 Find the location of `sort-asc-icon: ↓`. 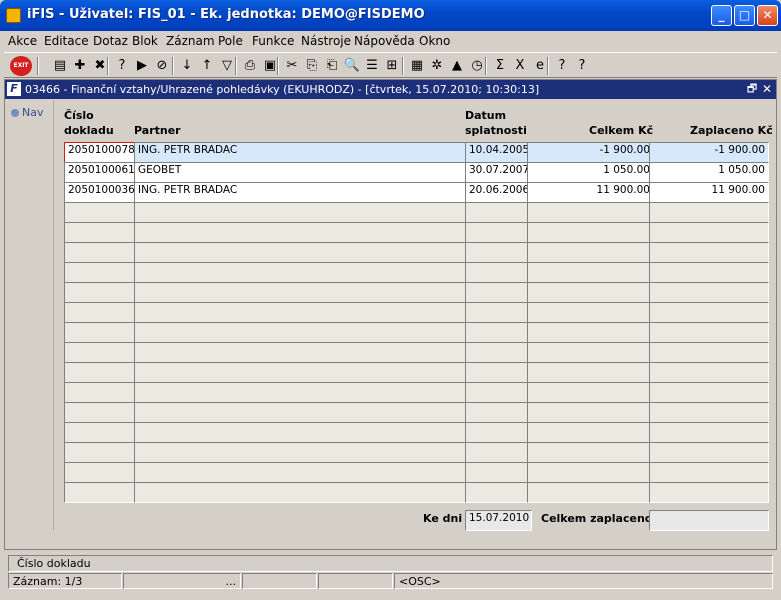

sort-asc-icon: ↓ is located at coordinates (187, 66).